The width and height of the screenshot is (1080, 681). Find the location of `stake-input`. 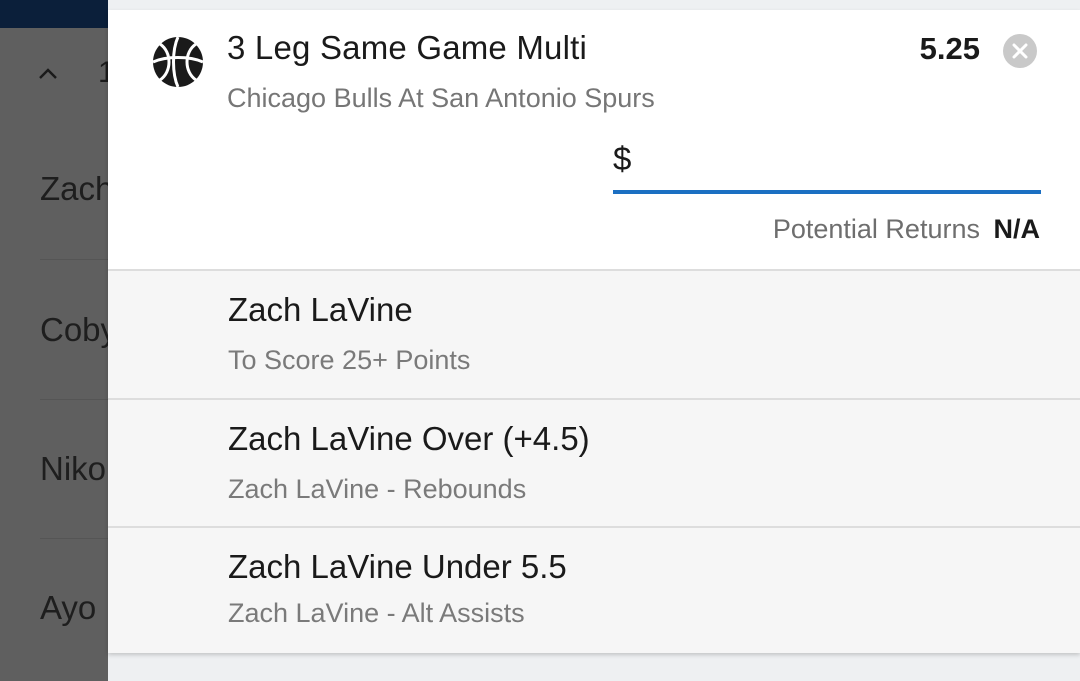

stake-input is located at coordinates (840, 162).